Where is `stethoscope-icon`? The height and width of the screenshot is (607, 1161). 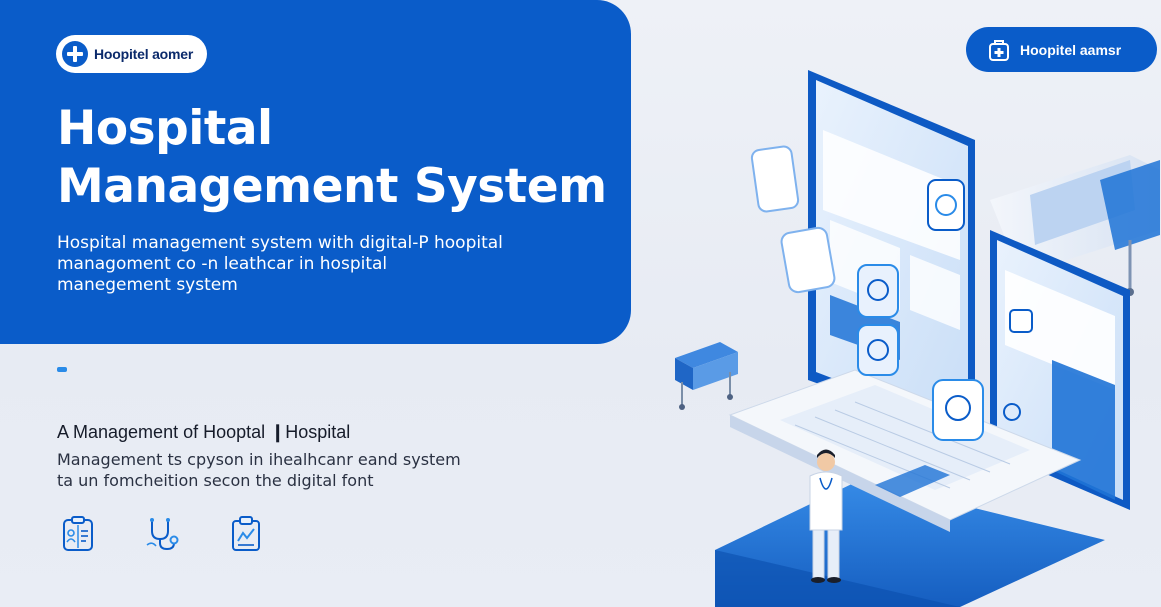
stethoscope-icon is located at coordinates (162, 534).